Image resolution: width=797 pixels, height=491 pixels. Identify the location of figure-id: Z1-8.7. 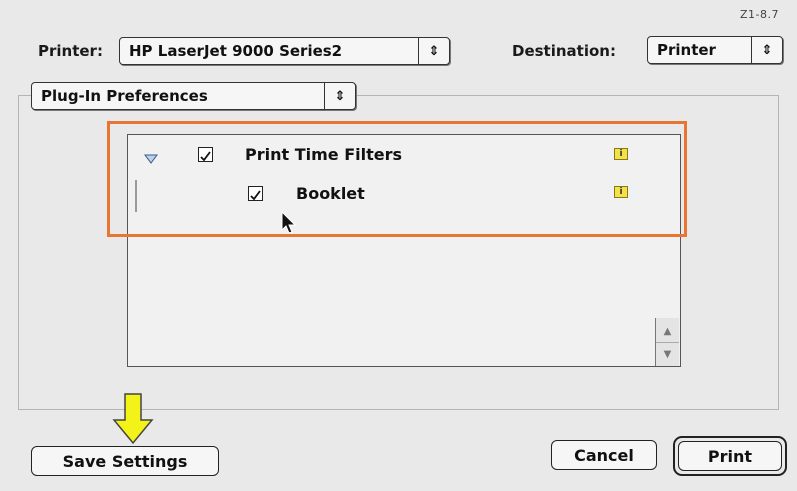
(759, 14).